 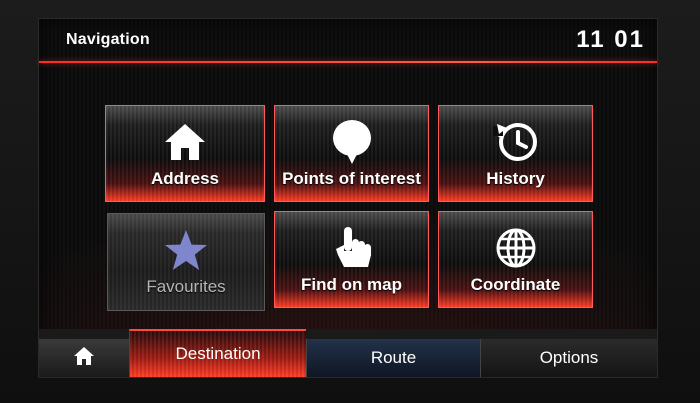 I want to click on clock-readout: 11 01, so click(x=610, y=39).